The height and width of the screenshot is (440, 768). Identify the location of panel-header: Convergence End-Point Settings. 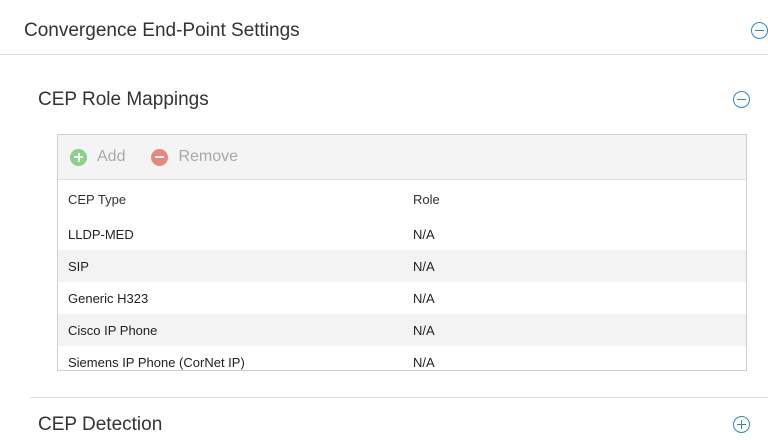
(384, 31).